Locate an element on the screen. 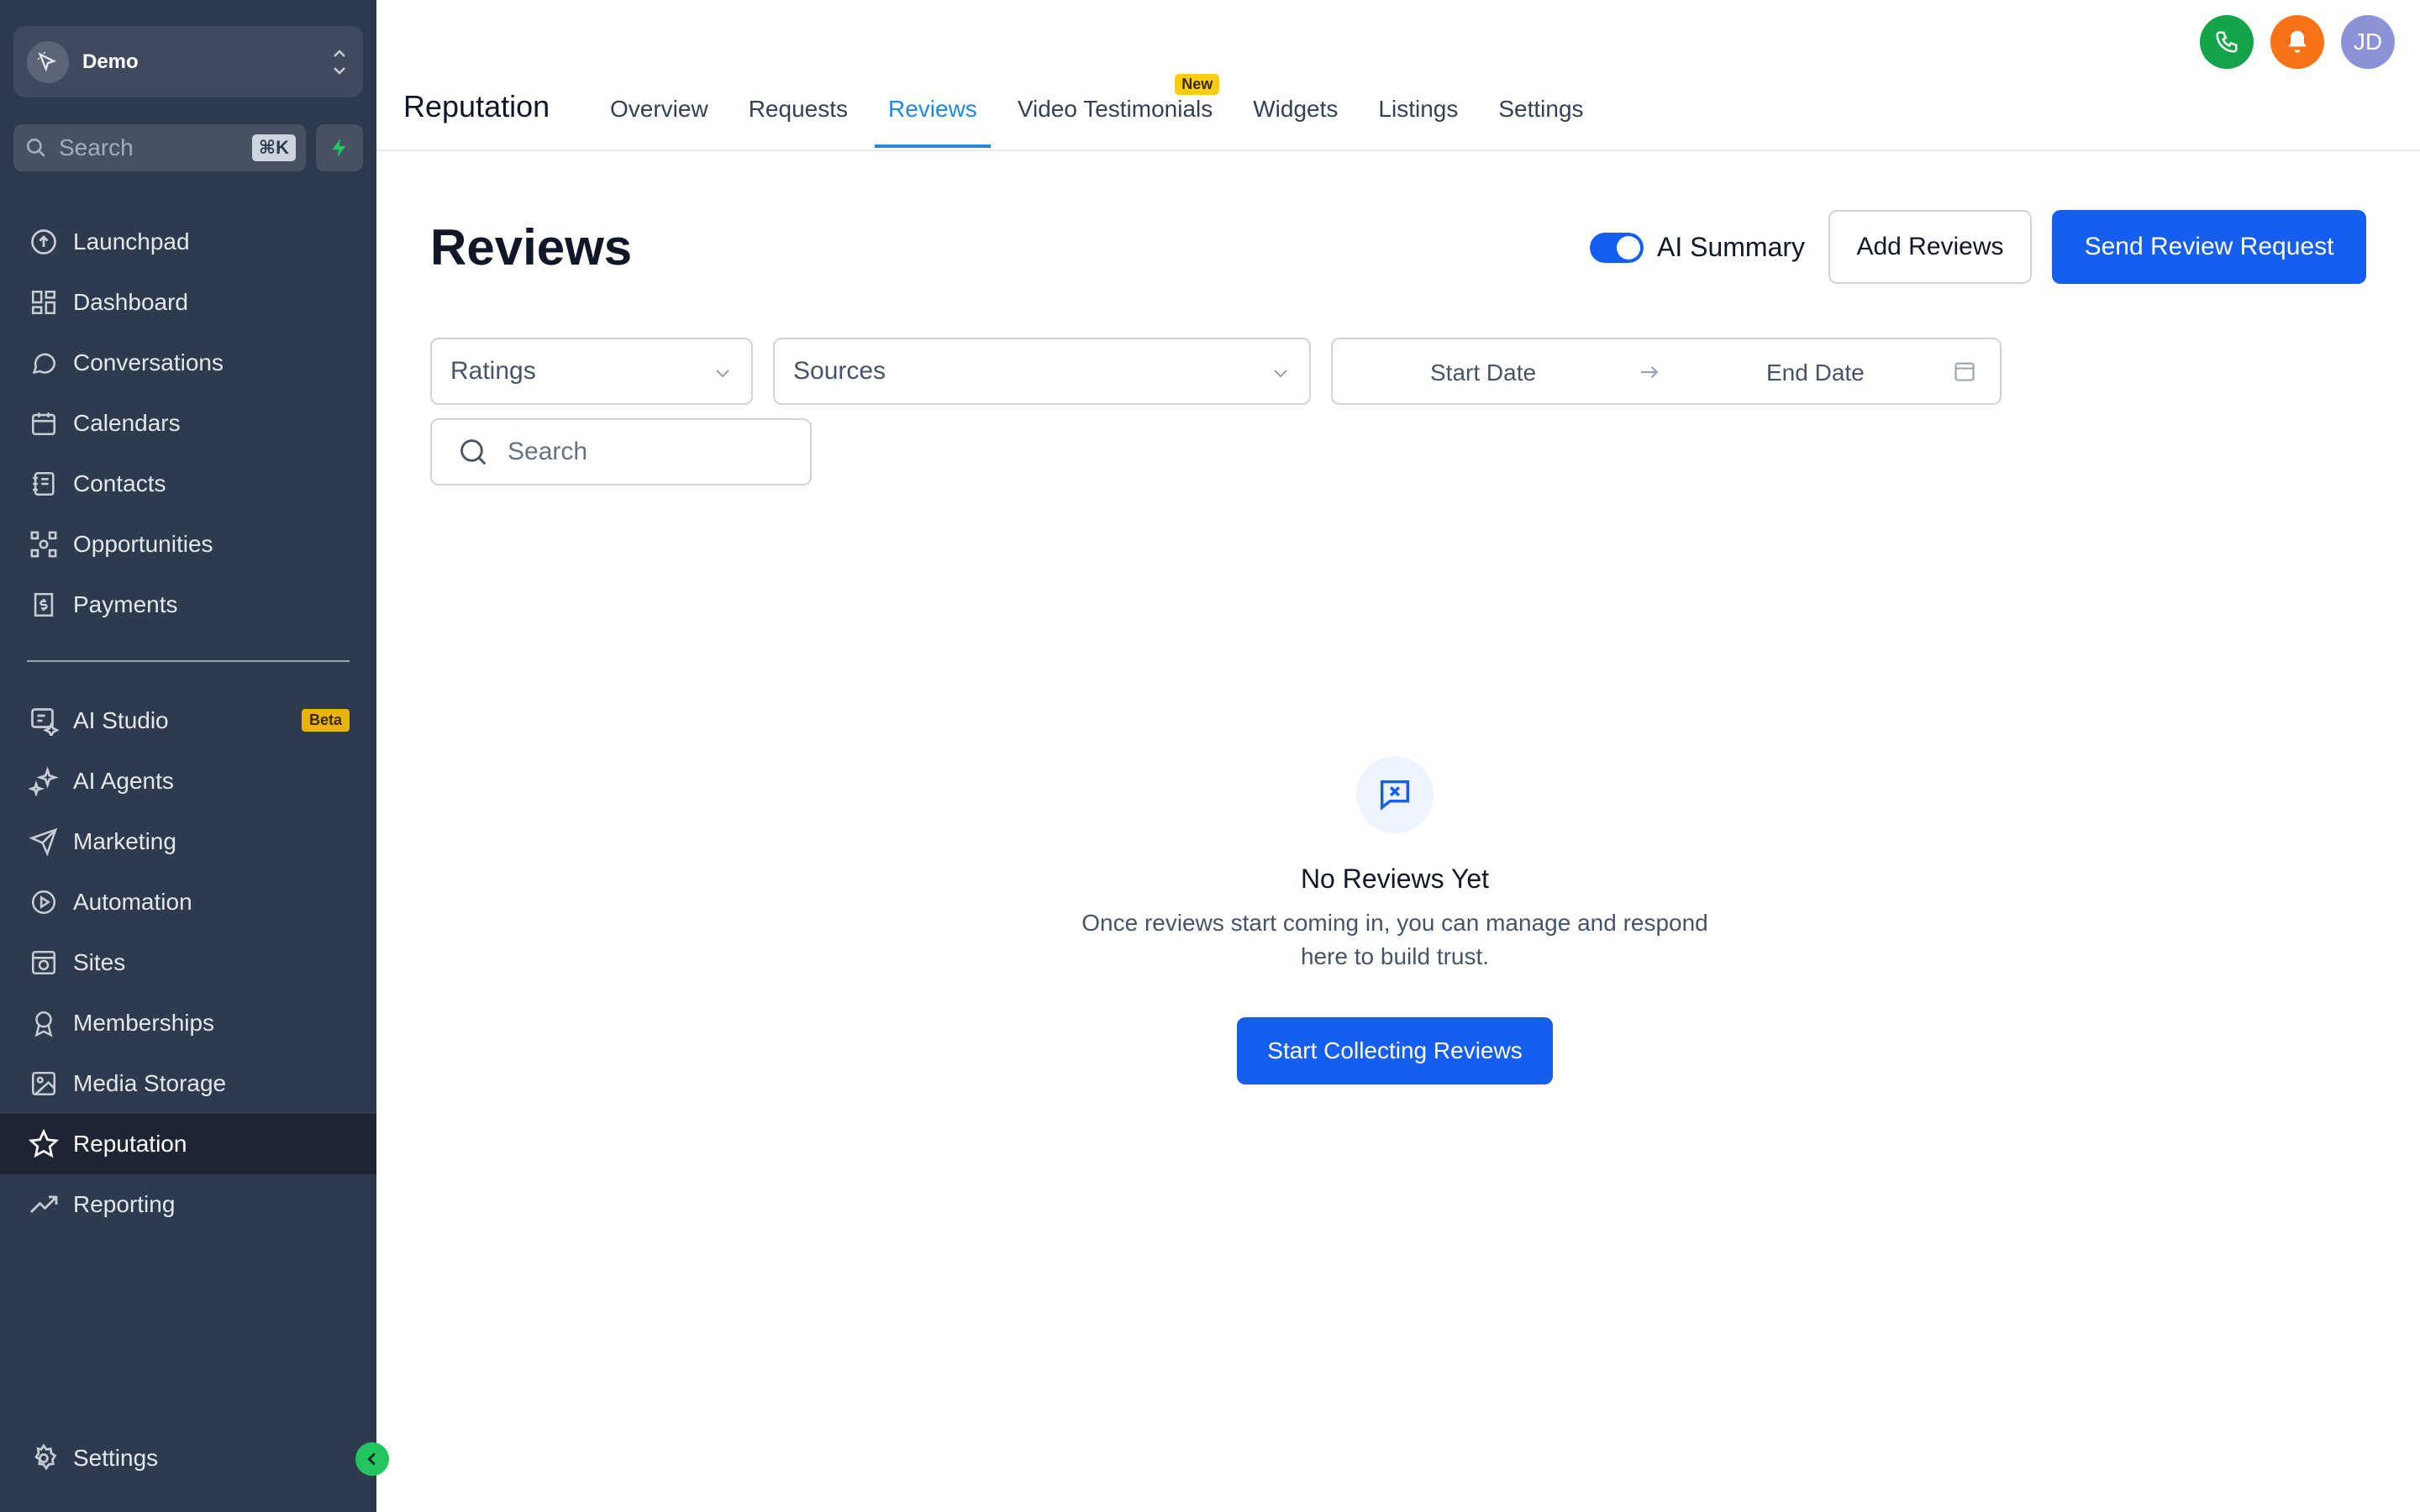 The height and width of the screenshot is (1512, 2420). chevron-left-icon is located at coordinates (371, 1459).